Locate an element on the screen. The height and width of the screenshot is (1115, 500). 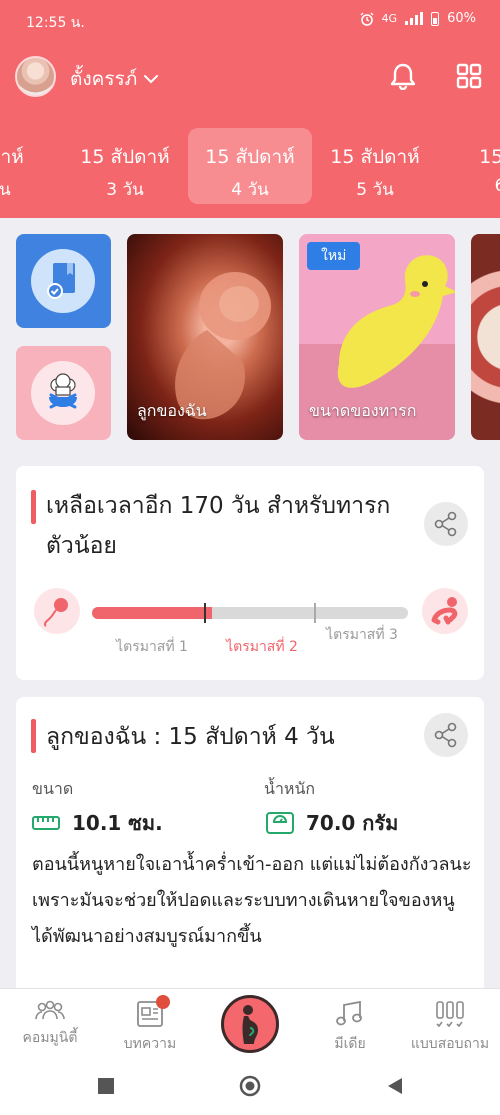
week-tab: ปดาห์ วัน is located at coordinates (31, 166).